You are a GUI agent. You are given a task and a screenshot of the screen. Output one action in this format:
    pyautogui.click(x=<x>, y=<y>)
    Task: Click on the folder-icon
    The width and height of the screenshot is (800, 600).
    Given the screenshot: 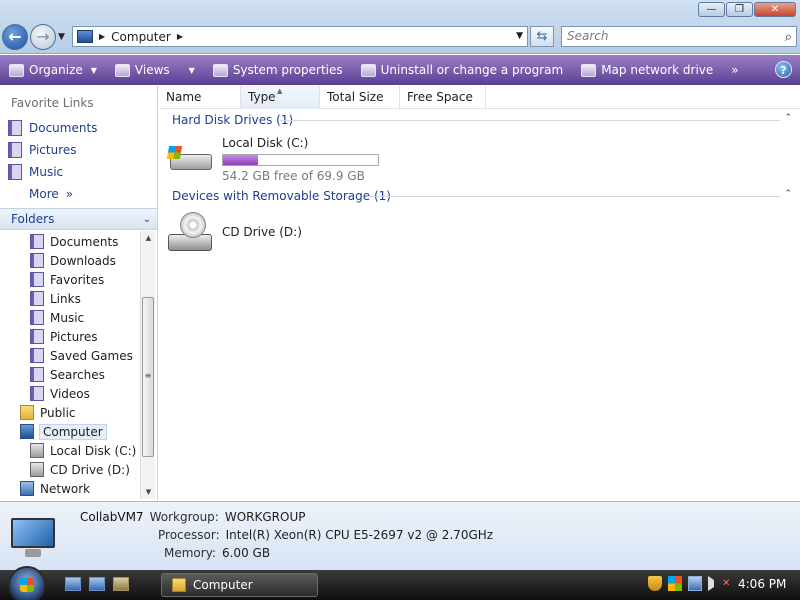 What is the action you would take?
    pyautogui.click(x=27, y=412)
    